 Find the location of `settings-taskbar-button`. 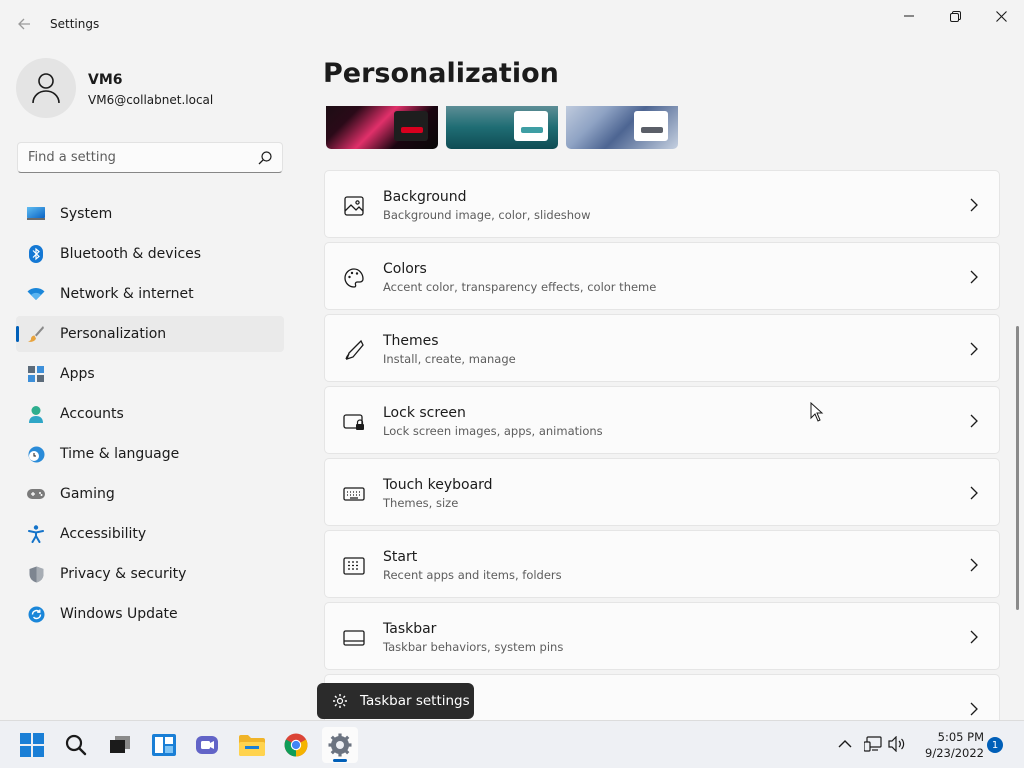

settings-taskbar-button is located at coordinates (340, 745).